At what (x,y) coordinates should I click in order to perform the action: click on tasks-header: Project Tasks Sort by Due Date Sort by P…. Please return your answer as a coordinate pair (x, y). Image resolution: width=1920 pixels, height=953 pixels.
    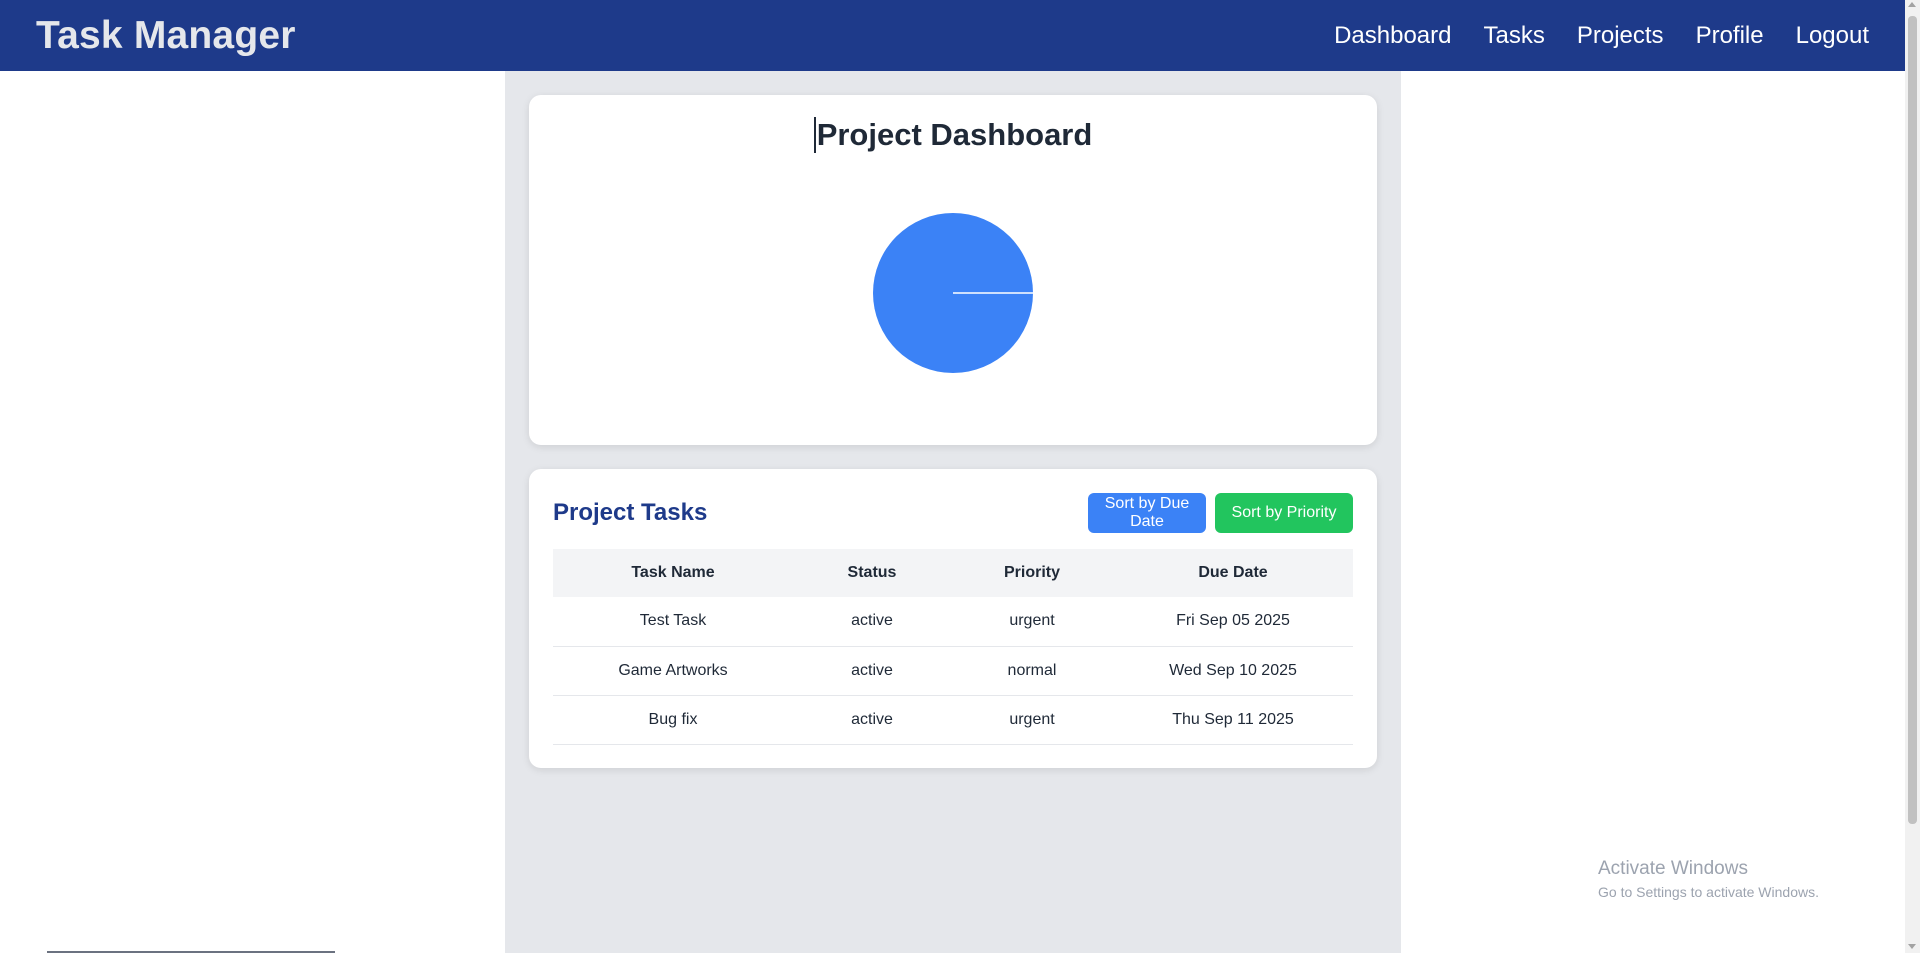
    Looking at the image, I should click on (953, 513).